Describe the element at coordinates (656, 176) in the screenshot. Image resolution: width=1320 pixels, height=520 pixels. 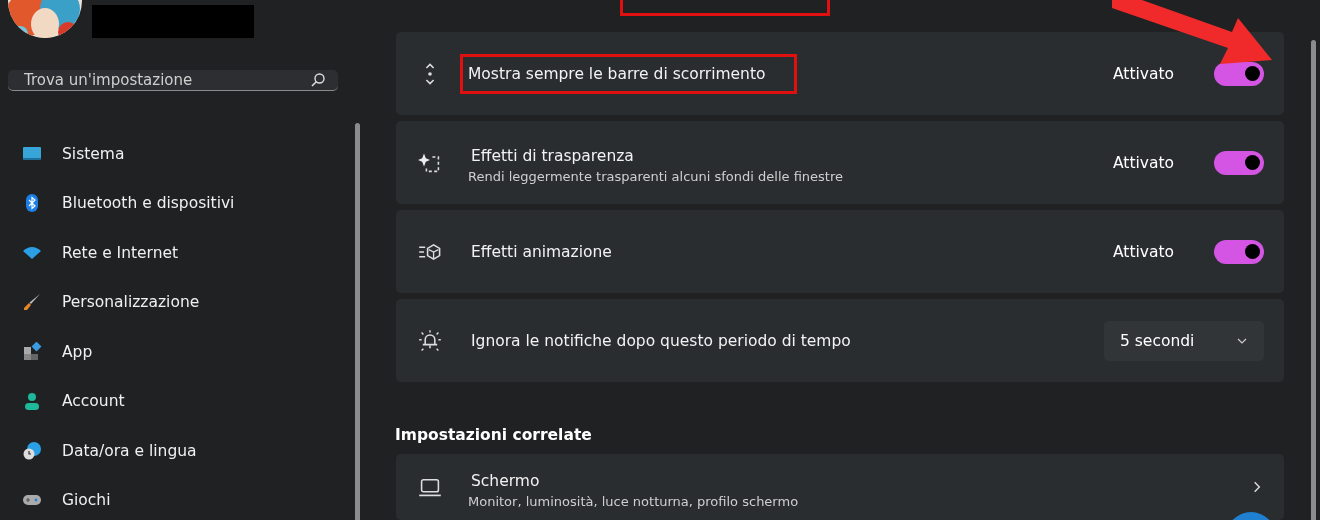
I see `setting-description: Rendi leggermente trasparenti alcuni sfondi delle finestre` at that location.